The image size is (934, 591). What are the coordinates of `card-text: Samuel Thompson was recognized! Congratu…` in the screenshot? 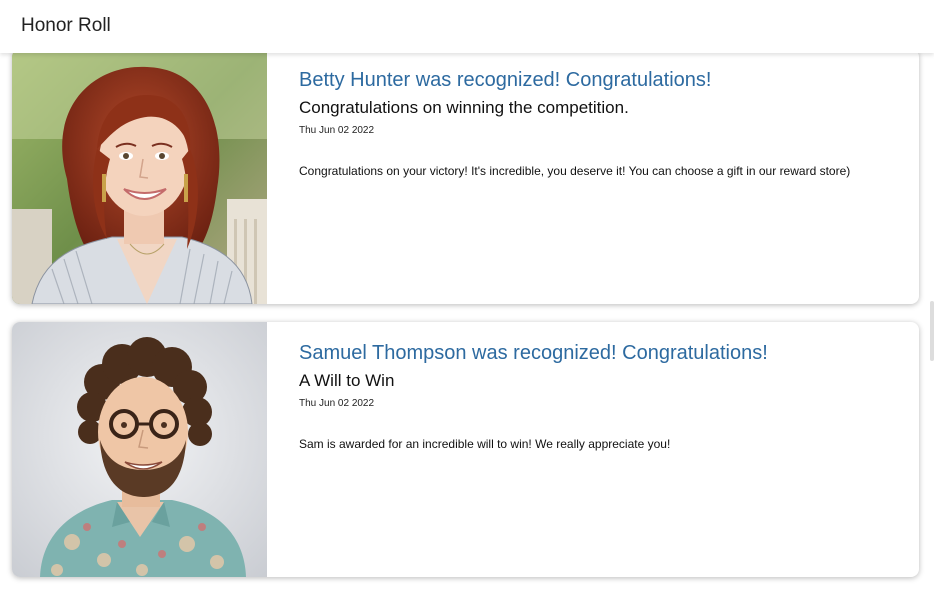 It's located at (599, 396).